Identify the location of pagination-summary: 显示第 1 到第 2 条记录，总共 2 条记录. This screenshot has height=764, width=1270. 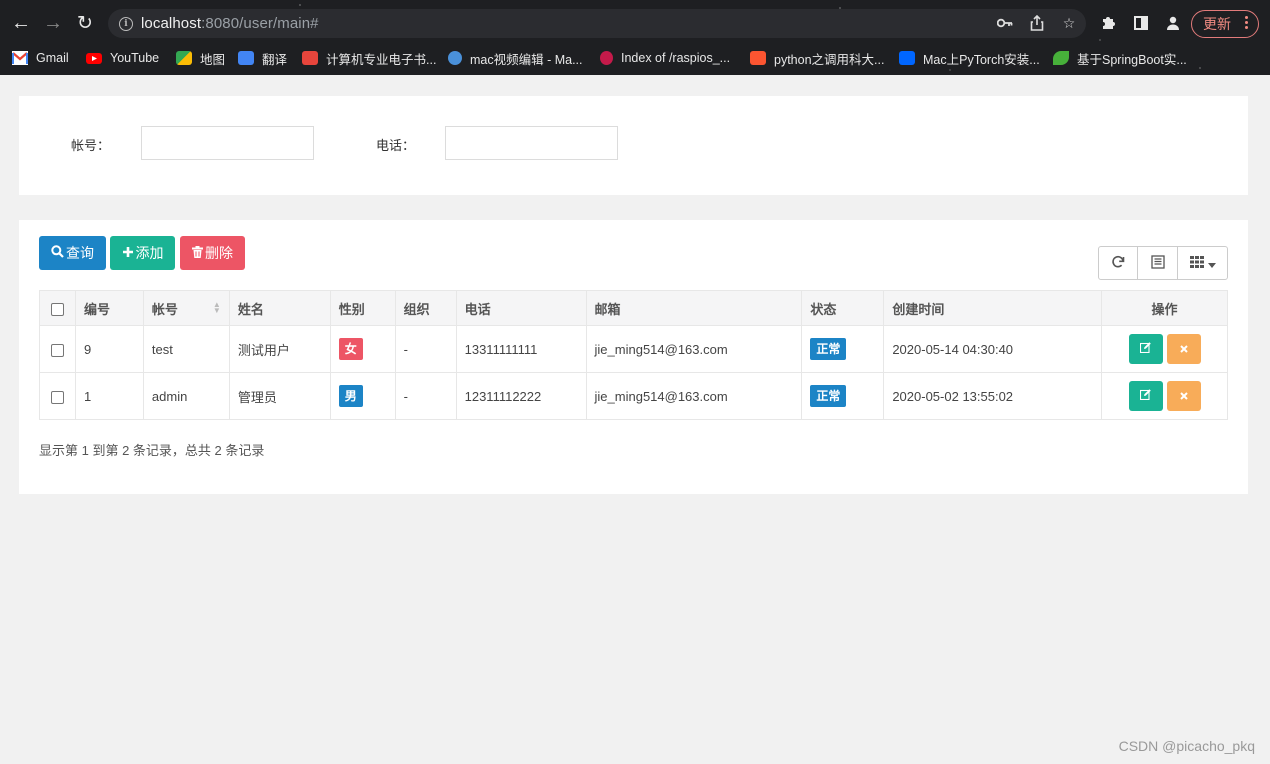
(152, 450).